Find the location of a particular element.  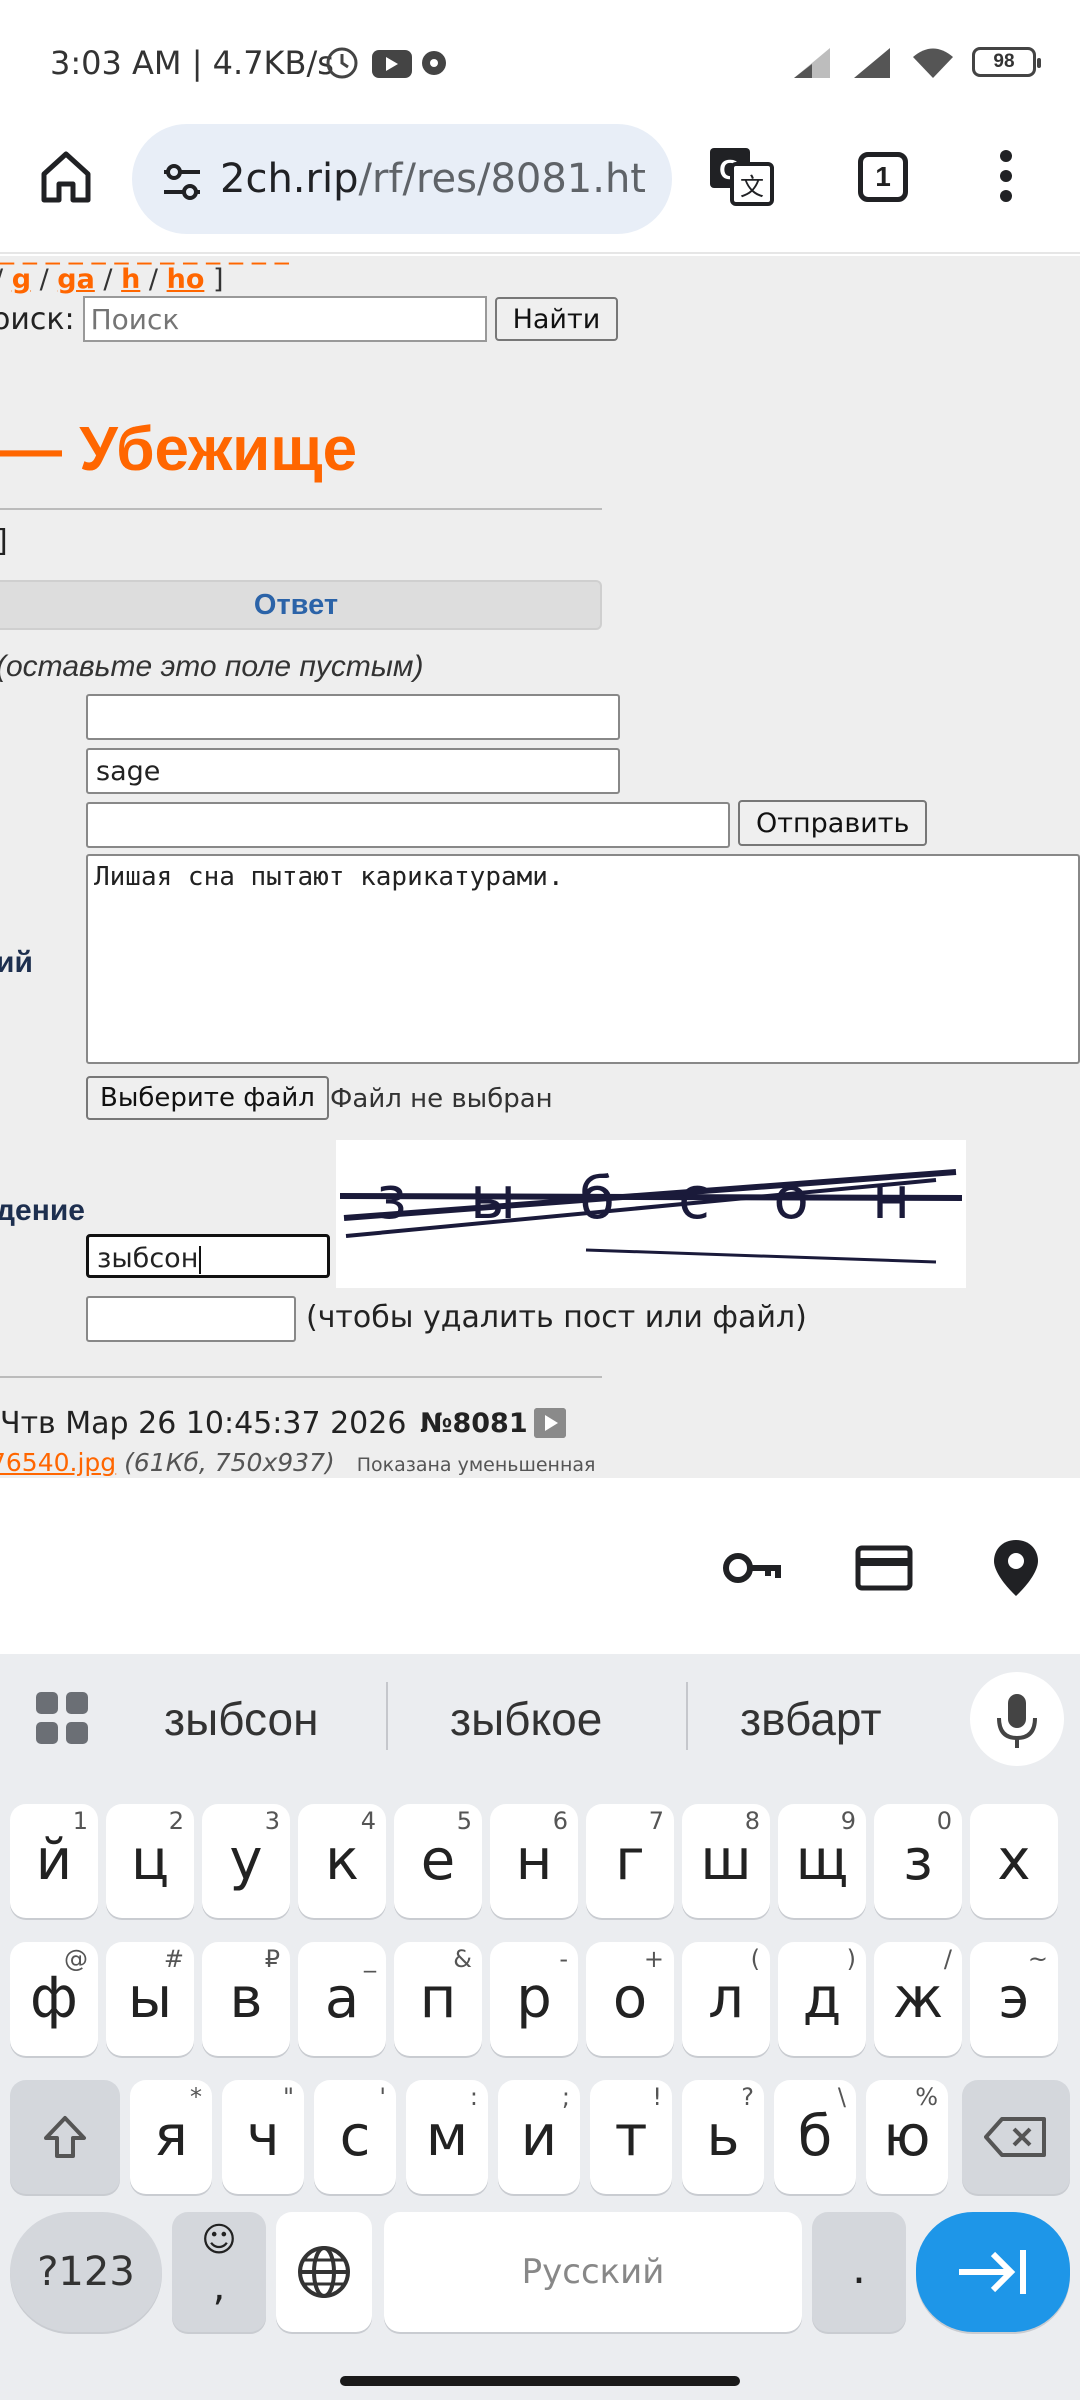

emoji-comma-key: ☺ , is located at coordinates (219, 2272).